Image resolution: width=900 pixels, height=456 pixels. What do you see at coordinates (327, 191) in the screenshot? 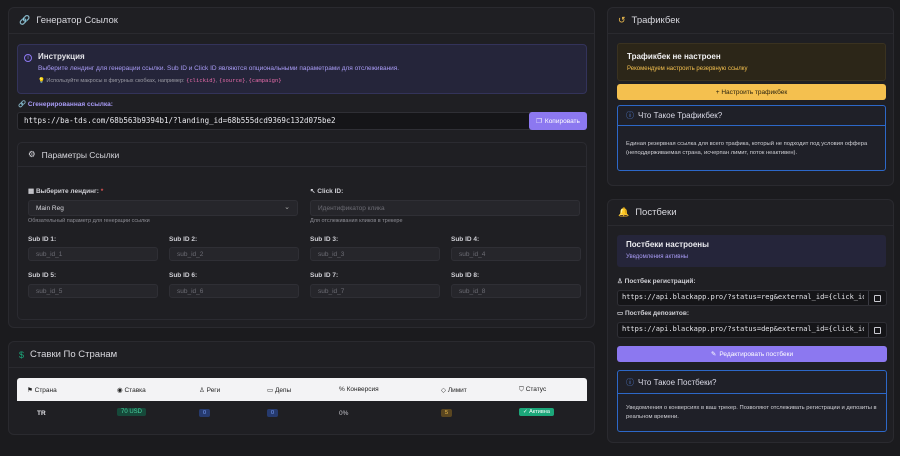
I see `clickid-label: ↖ Click ID:` at bounding box center [327, 191].